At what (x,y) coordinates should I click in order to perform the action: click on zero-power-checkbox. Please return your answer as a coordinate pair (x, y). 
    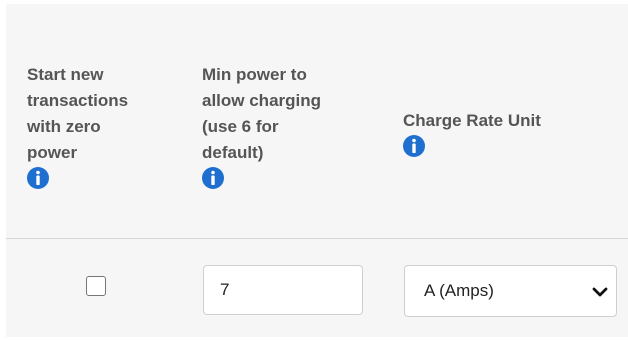
    Looking at the image, I should click on (96, 286).